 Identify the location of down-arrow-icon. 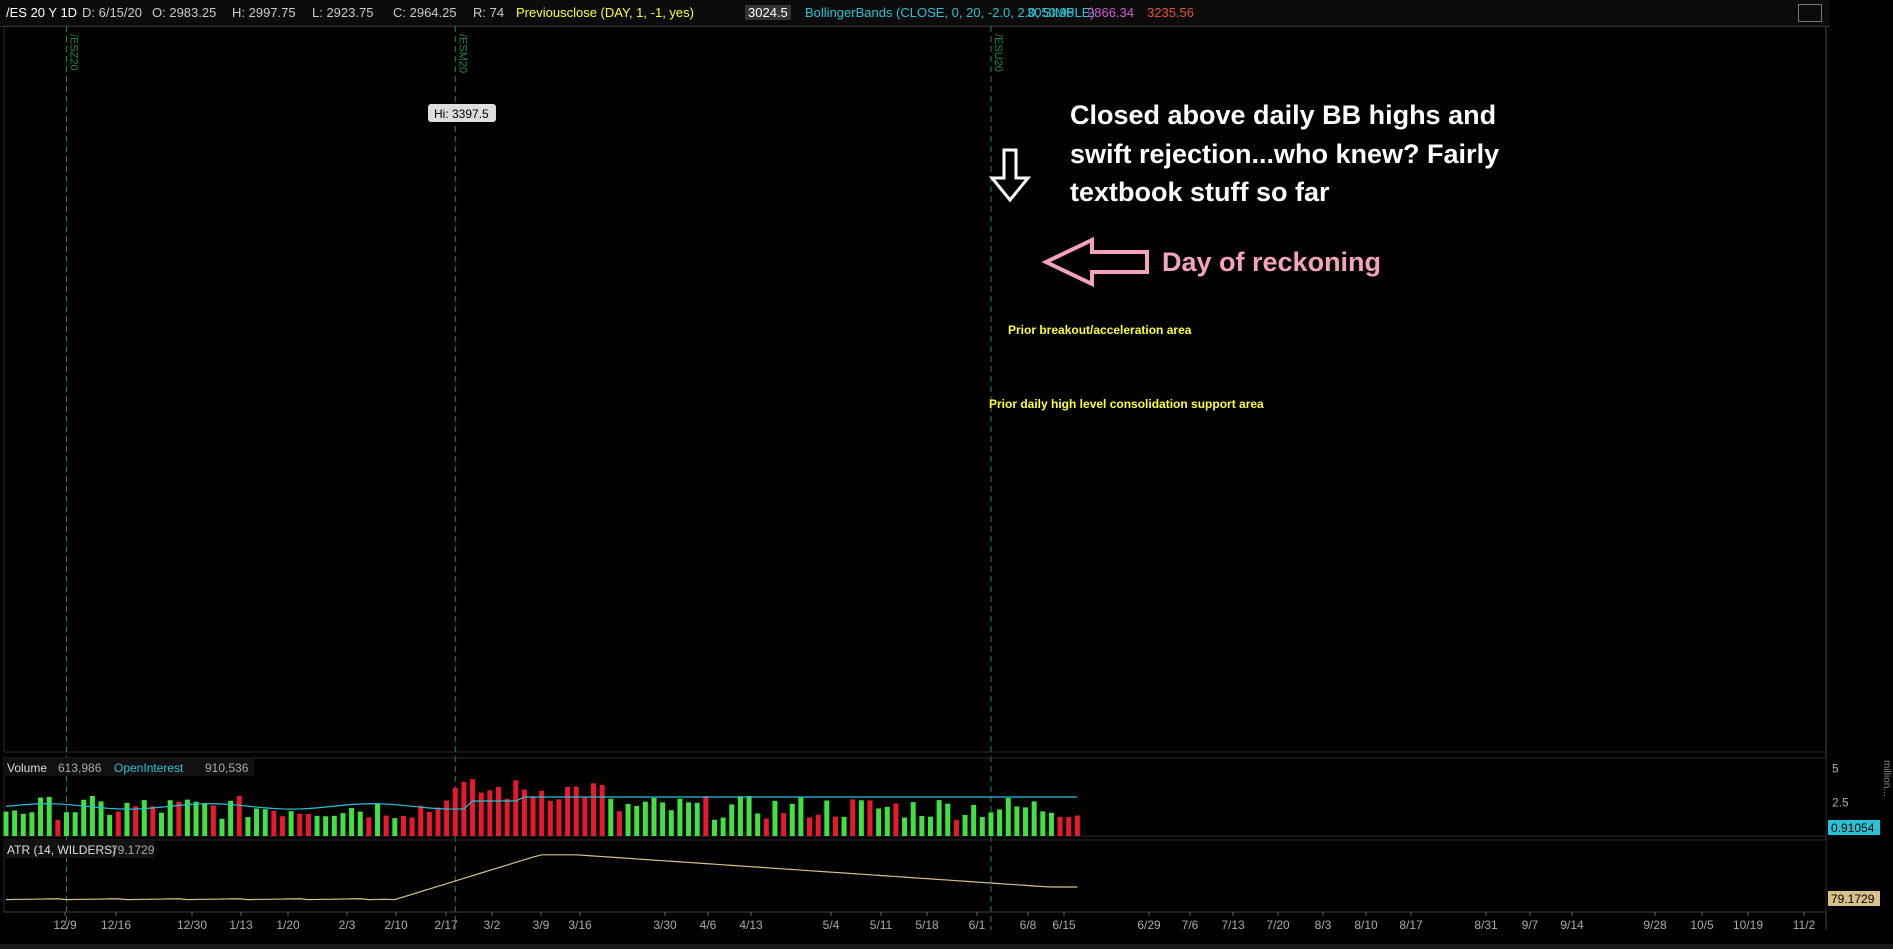
(1010, 175).